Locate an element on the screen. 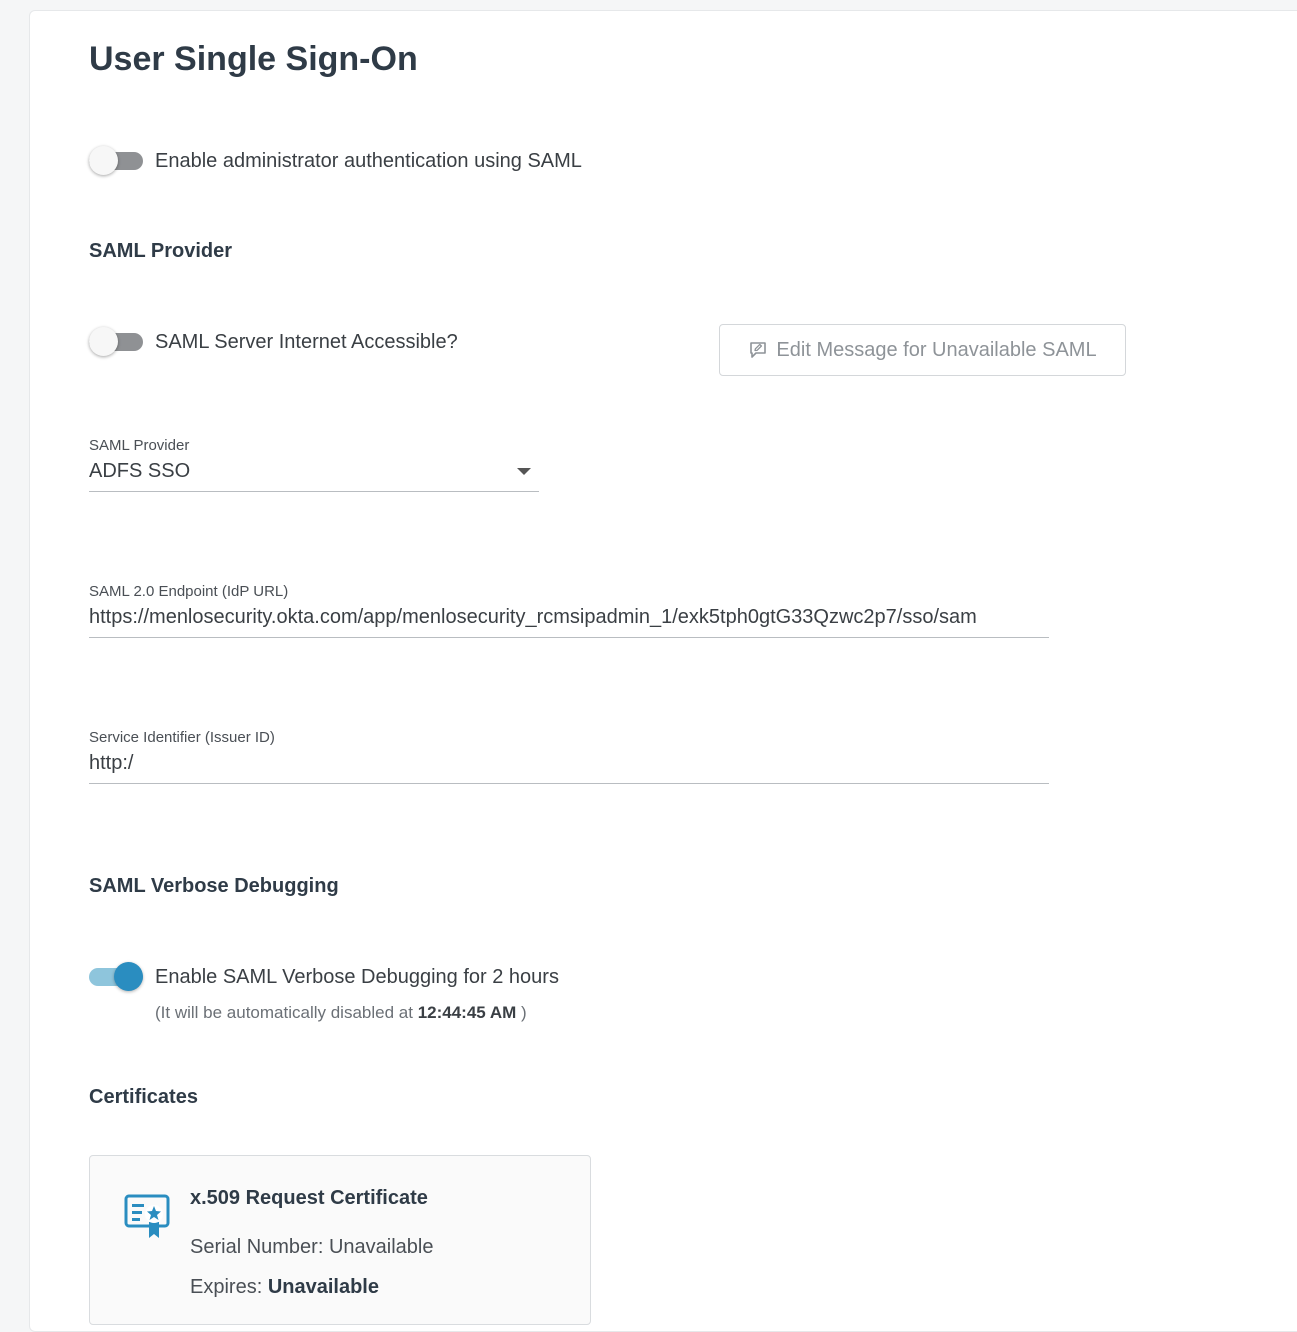  saml-provider-select: ADFS SSO is located at coordinates (314, 476).